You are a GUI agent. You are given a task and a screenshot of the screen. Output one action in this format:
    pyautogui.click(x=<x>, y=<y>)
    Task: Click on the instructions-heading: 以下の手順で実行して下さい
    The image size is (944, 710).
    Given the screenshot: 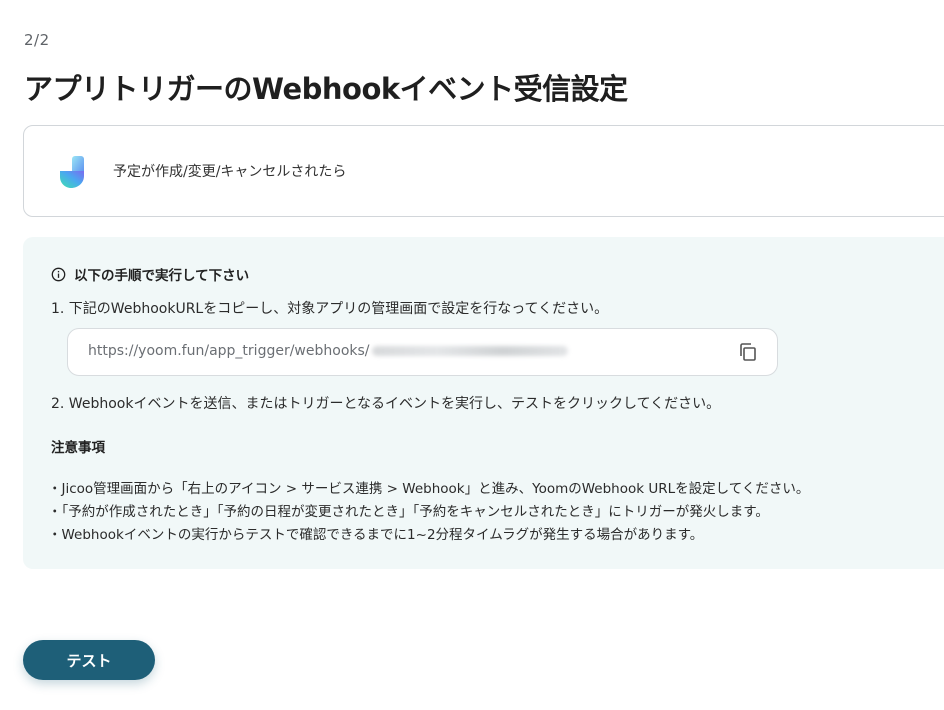 What is the action you would take?
    pyautogui.click(x=150, y=274)
    